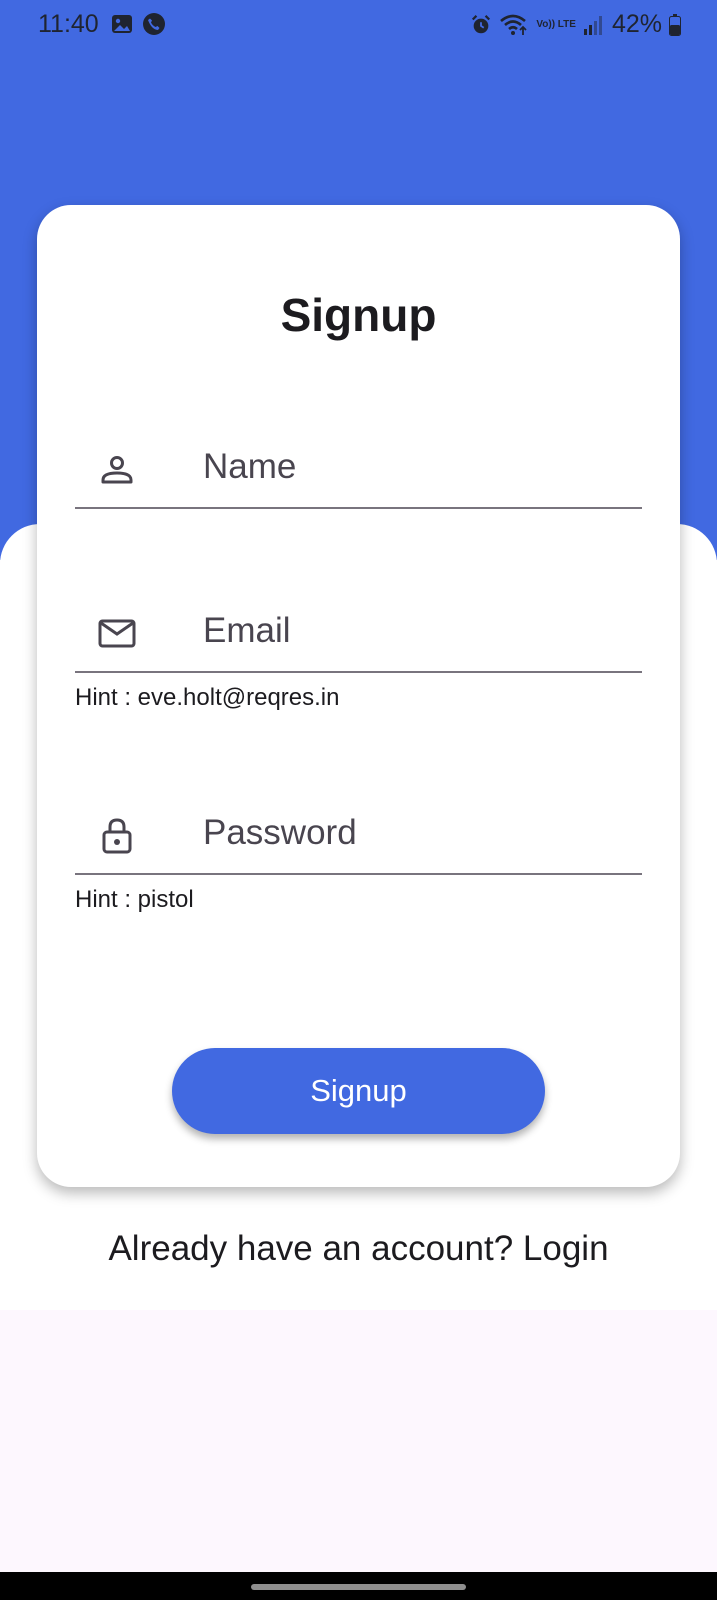 This screenshot has height=1600, width=717. Describe the element at coordinates (358, 468) in the screenshot. I see `name-field: Name` at that location.